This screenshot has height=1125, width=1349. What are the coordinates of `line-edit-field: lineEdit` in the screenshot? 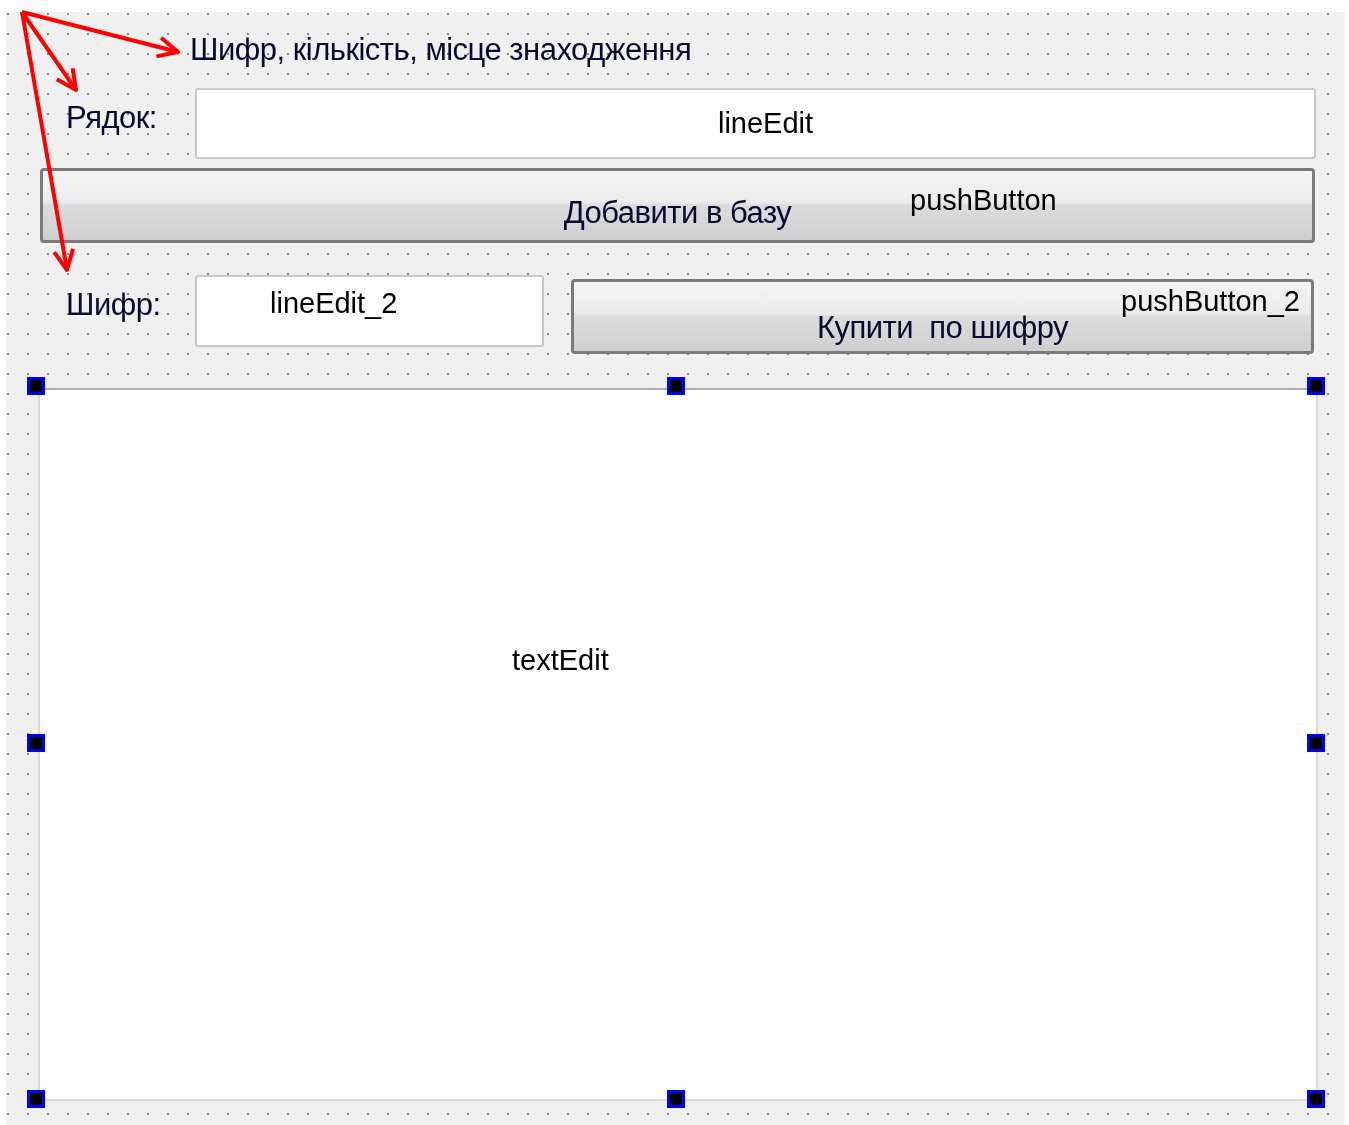 It's located at (755, 123).